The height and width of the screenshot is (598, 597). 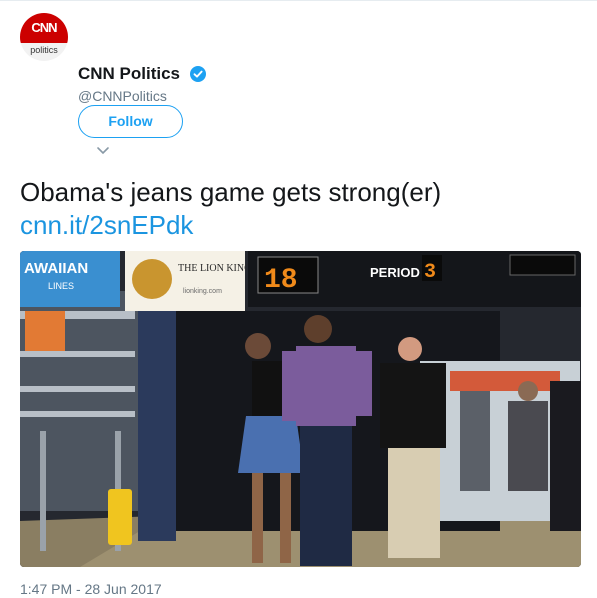 What do you see at coordinates (430, 272) in the screenshot?
I see `scoreboard-period-value: 3` at bounding box center [430, 272].